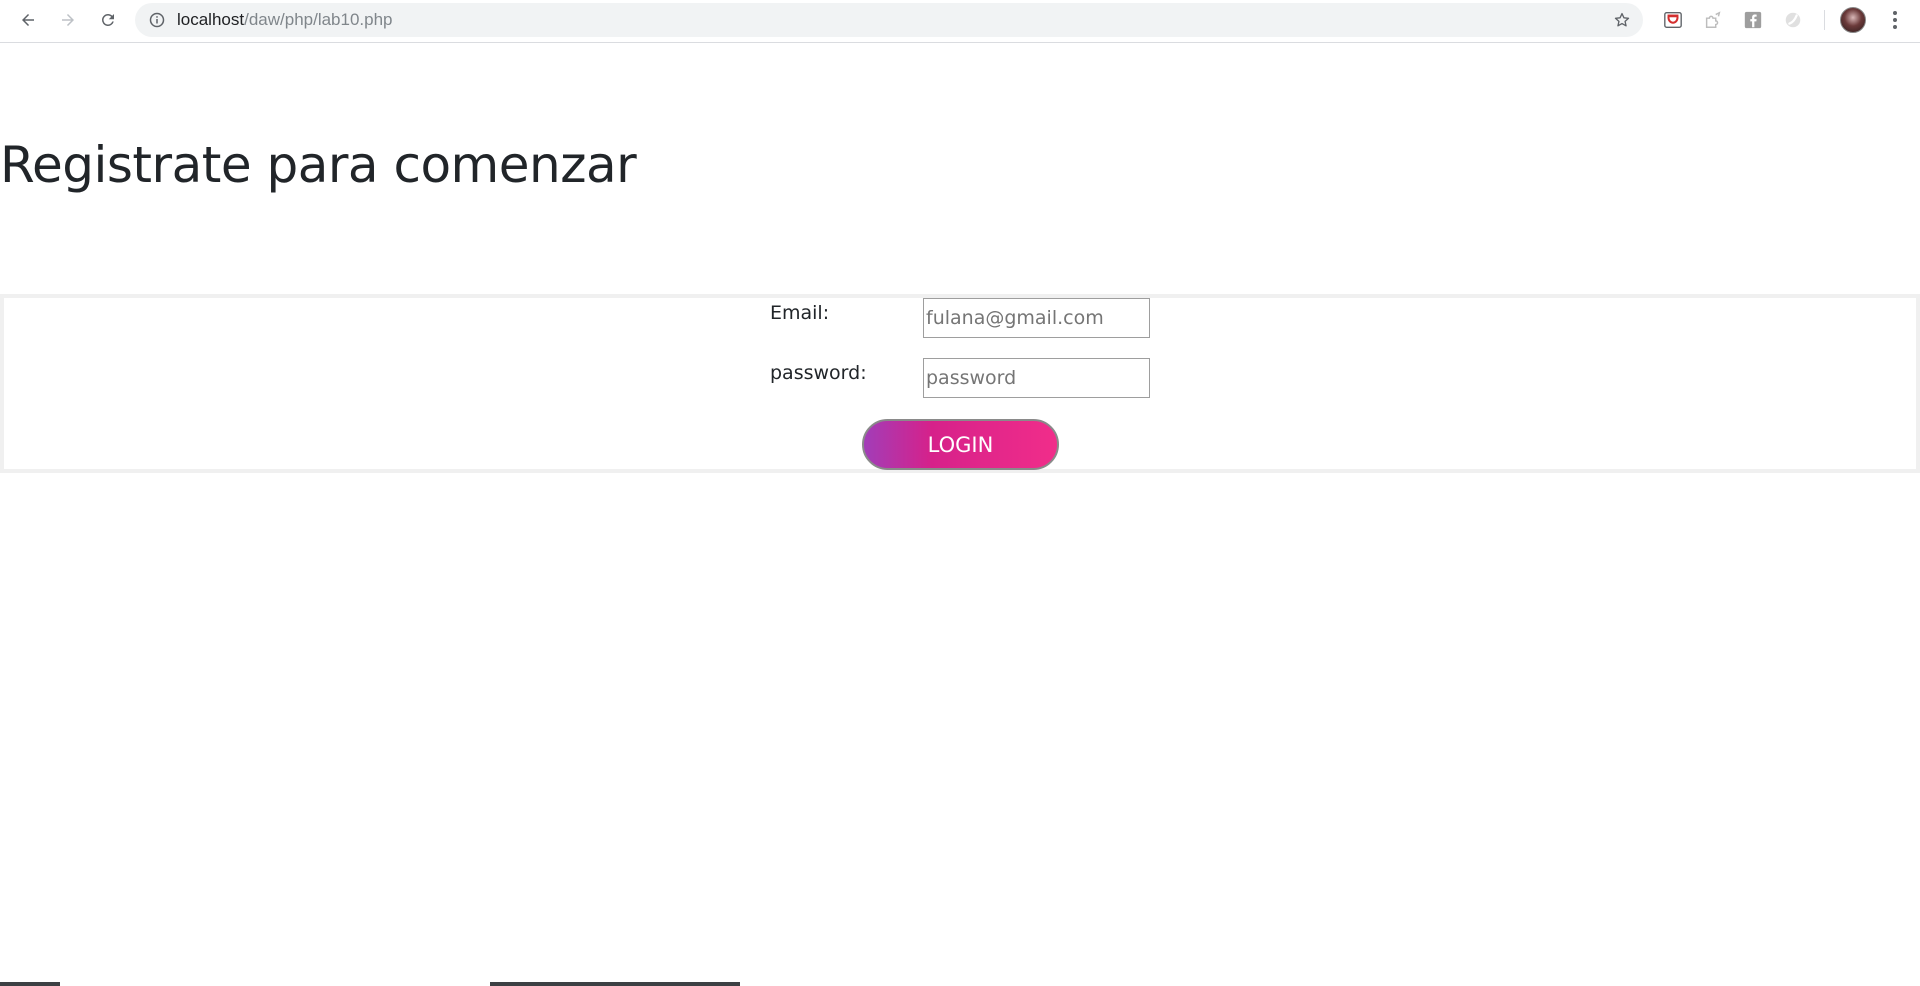 This screenshot has width=1920, height=986. Describe the element at coordinates (960, 444) in the screenshot. I see `login-button: LOGIN` at that location.